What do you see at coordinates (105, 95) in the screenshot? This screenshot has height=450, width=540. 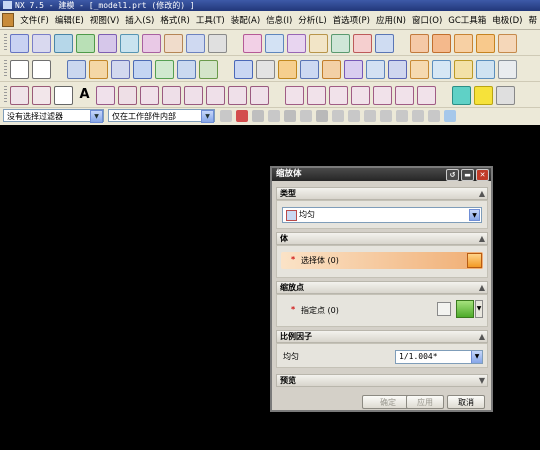 I see `spline-icon` at bounding box center [105, 95].